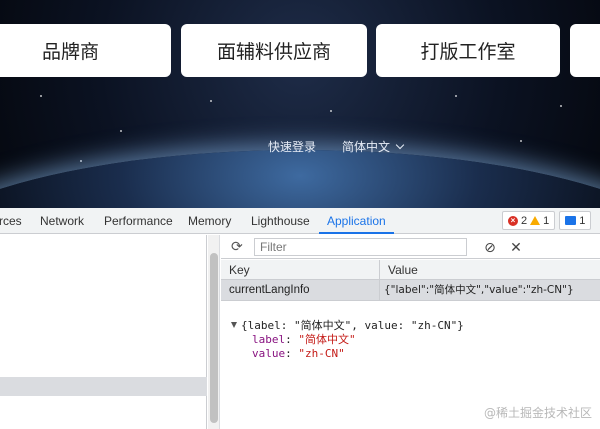 This screenshot has height=429, width=600. What do you see at coordinates (138, 221) in the screenshot?
I see `tab-performance: Performance` at bounding box center [138, 221].